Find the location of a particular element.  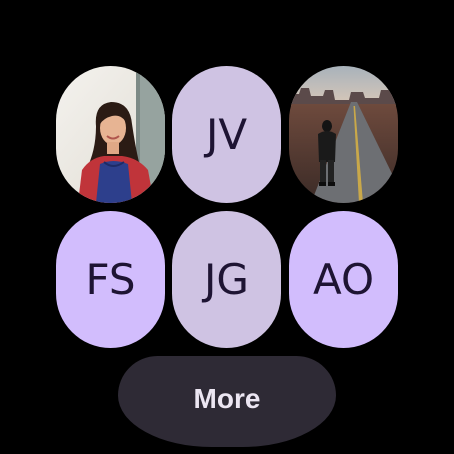

woman-portrait-photo is located at coordinates (110, 134).